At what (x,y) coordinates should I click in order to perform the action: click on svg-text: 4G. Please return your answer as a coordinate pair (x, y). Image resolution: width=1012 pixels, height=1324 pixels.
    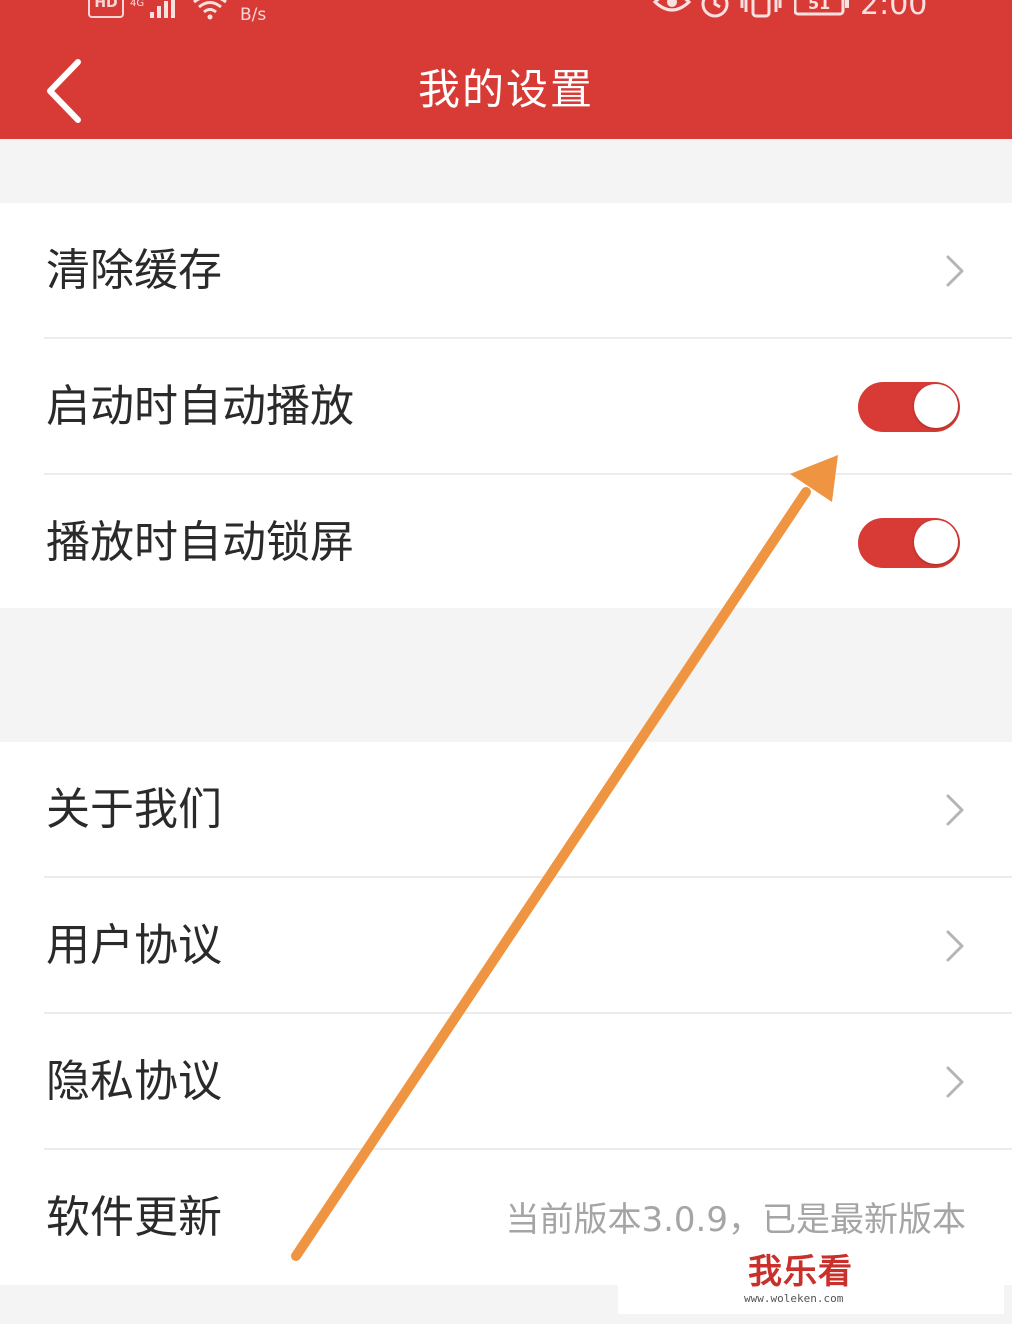
    Looking at the image, I should click on (137, 4).